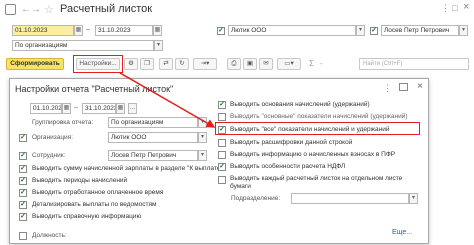 This screenshot has height=245, width=474. I want to click on employee-filter-field: Лосев Петр Петрович, so click(420, 30).